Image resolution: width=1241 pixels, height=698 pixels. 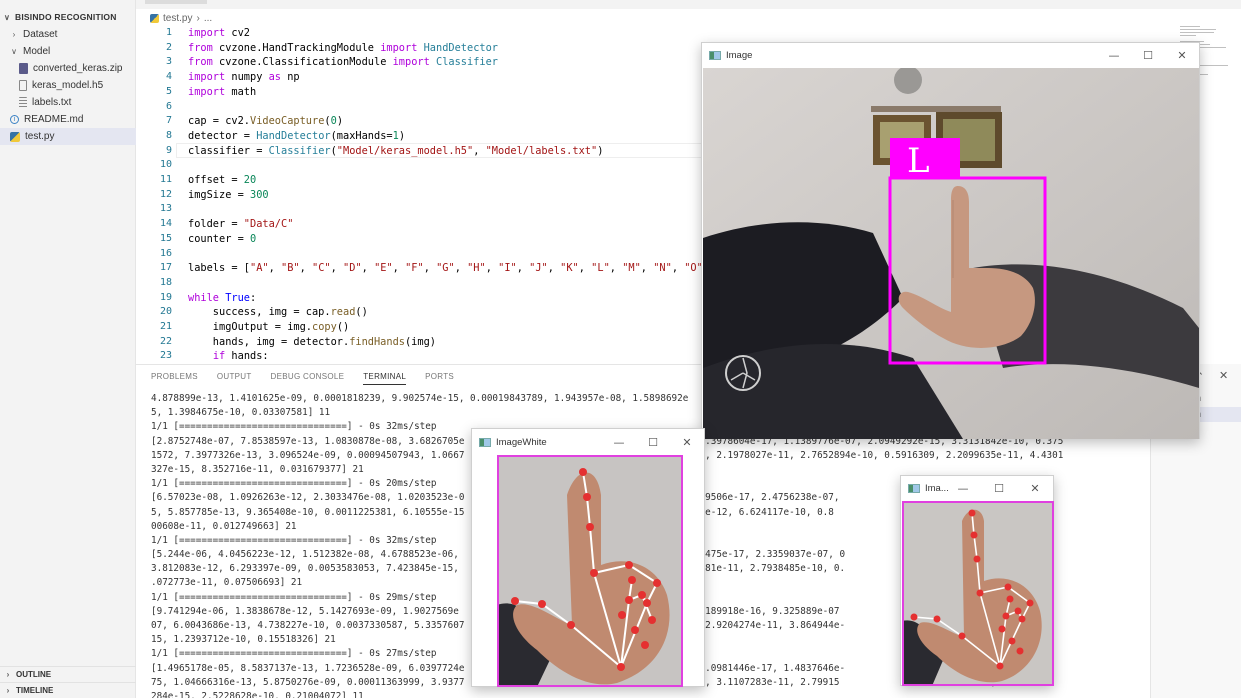 What do you see at coordinates (68, 136) in the screenshot?
I see `sidebar-item-test-py: test.py` at bounding box center [68, 136].